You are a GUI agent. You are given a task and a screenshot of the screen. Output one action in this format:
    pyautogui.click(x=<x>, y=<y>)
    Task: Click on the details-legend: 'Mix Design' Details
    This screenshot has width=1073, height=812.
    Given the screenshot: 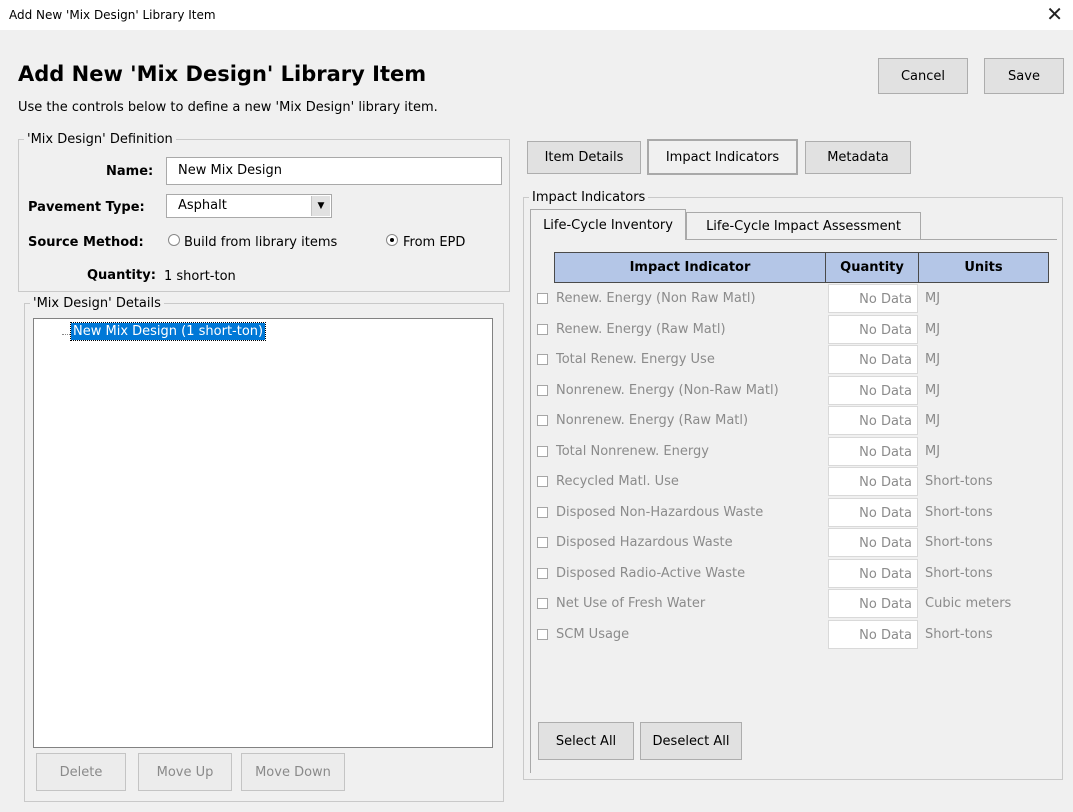 What is the action you would take?
    pyautogui.click(x=97, y=303)
    